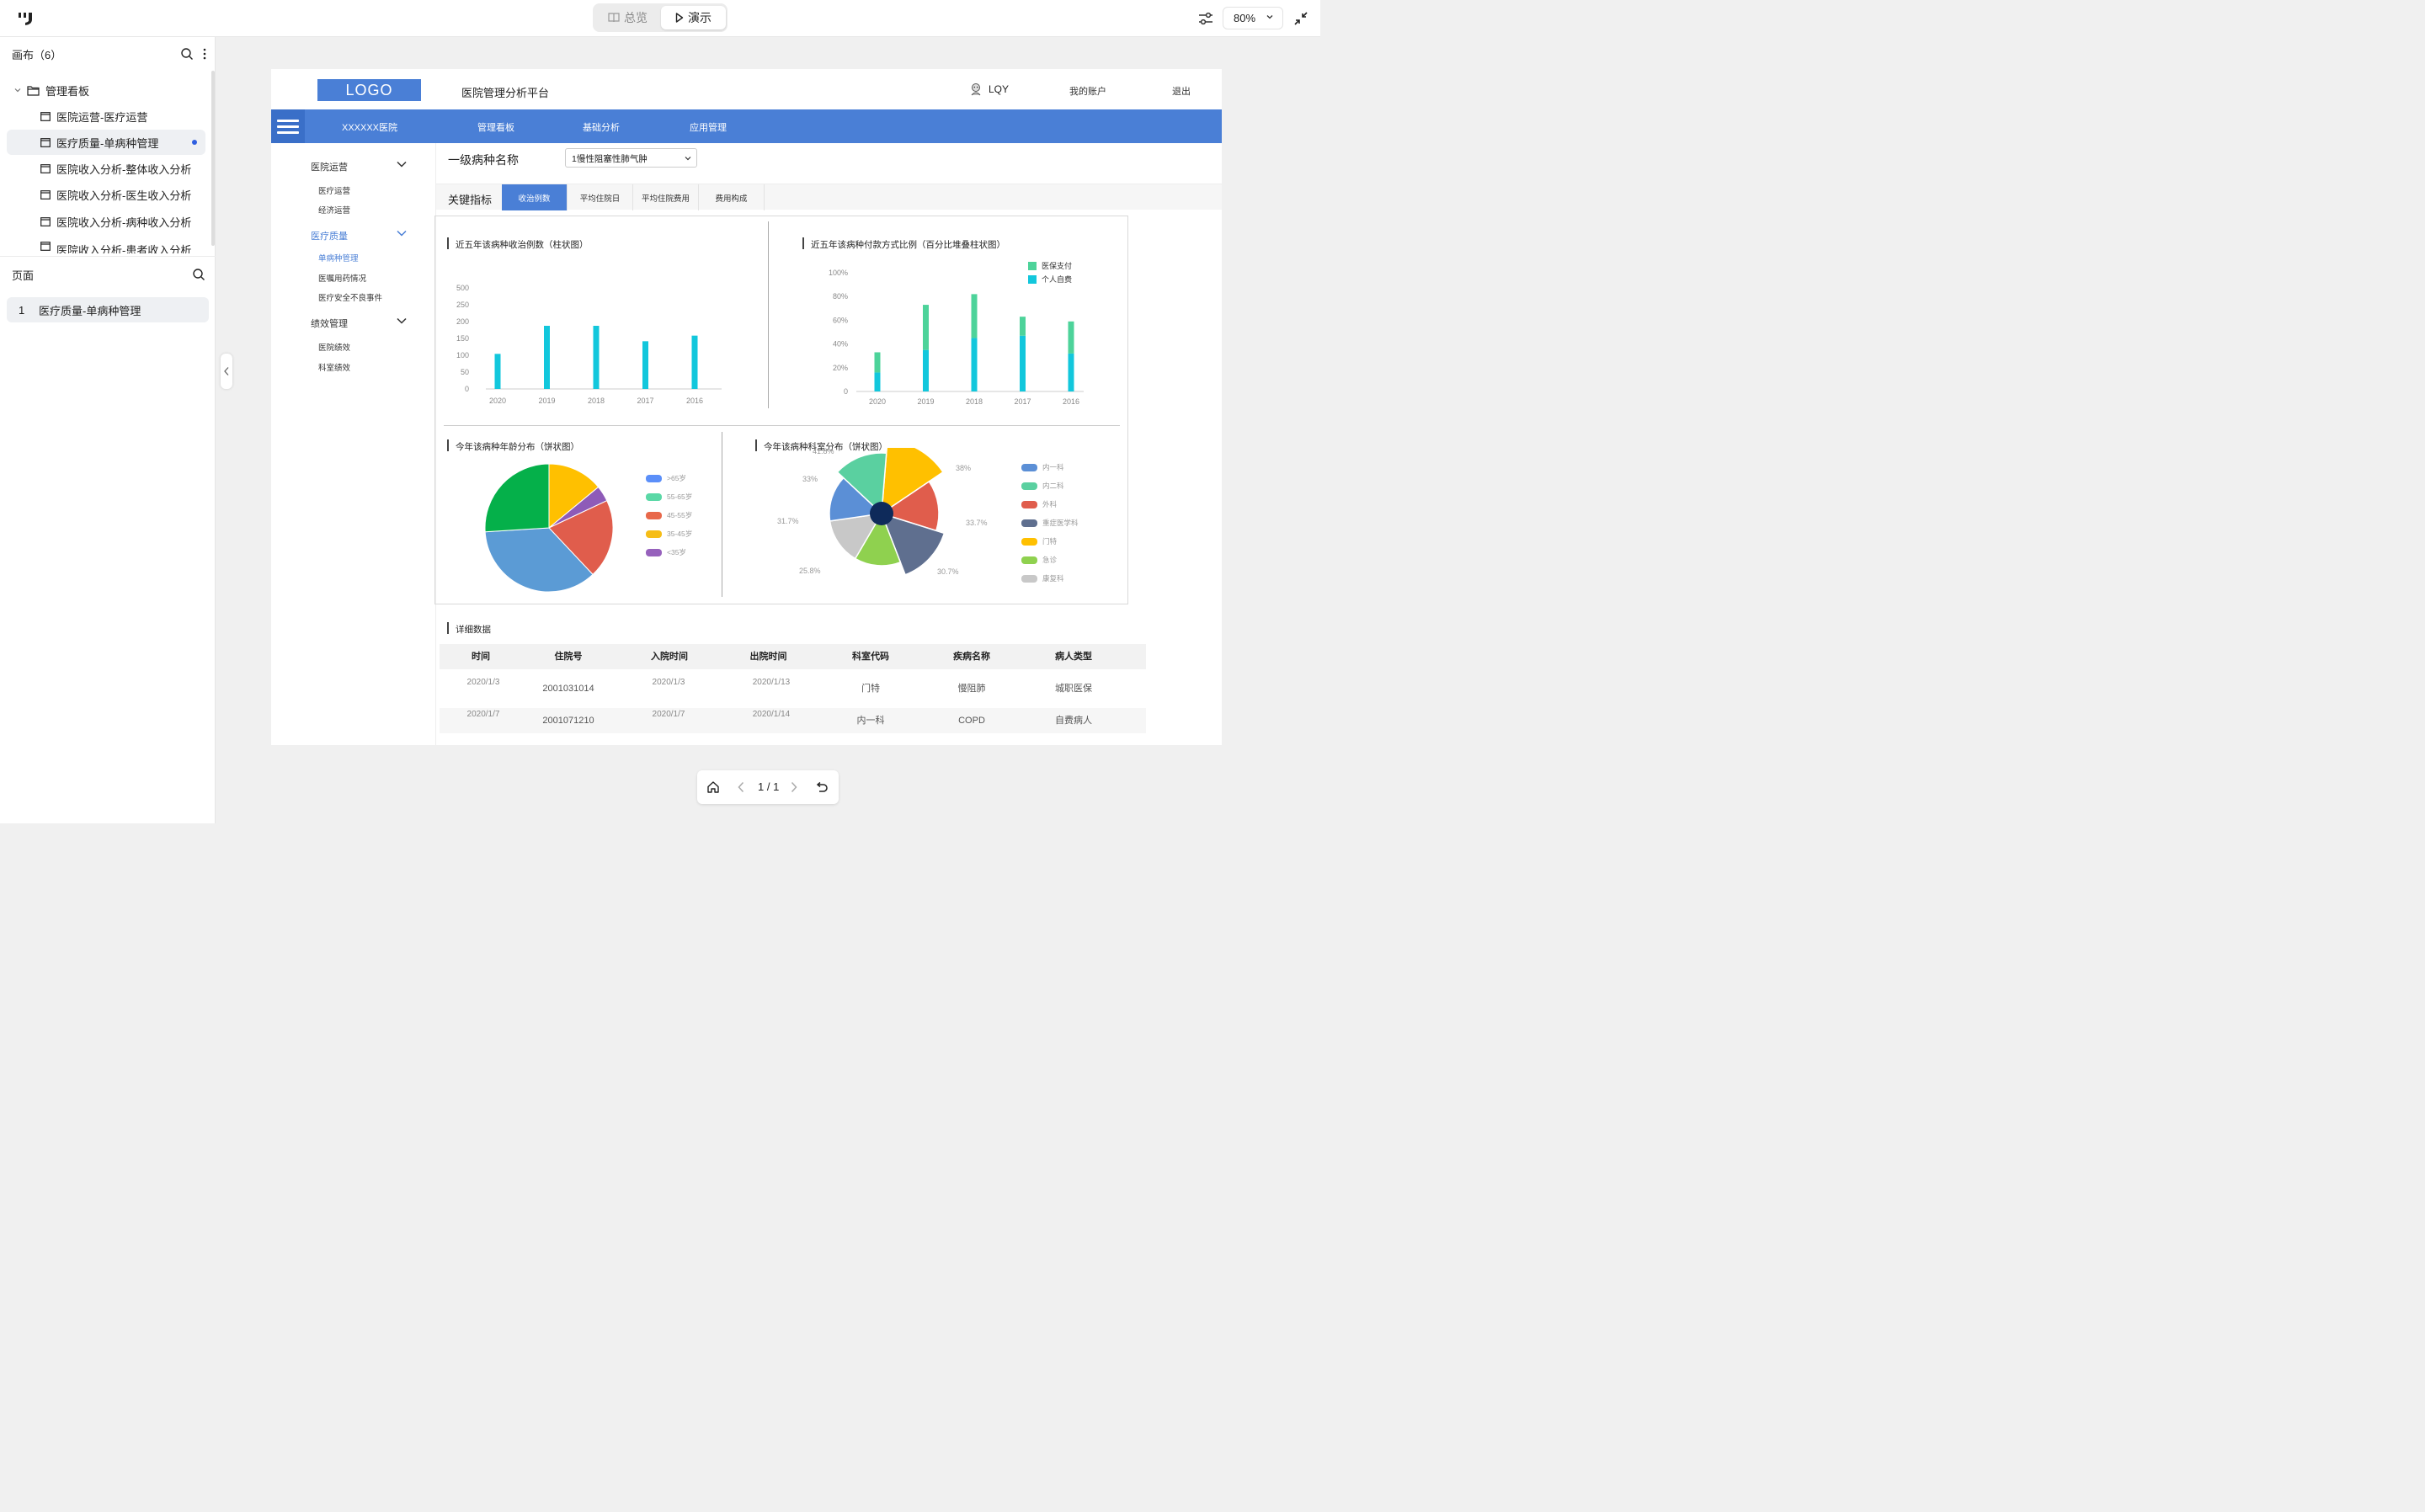 This screenshot has height=1512, width=2425. What do you see at coordinates (481, 656) in the screenshot?
I see `column-header: 时间` at bounding box center [481, 656].